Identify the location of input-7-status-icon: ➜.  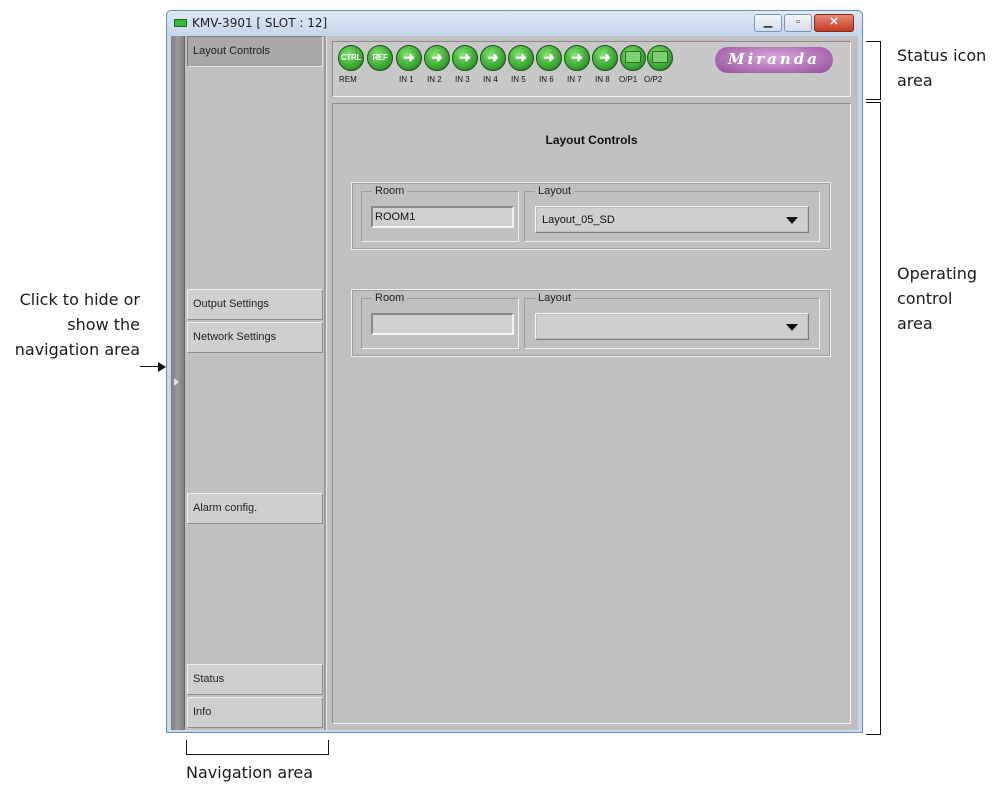
(577, 58).